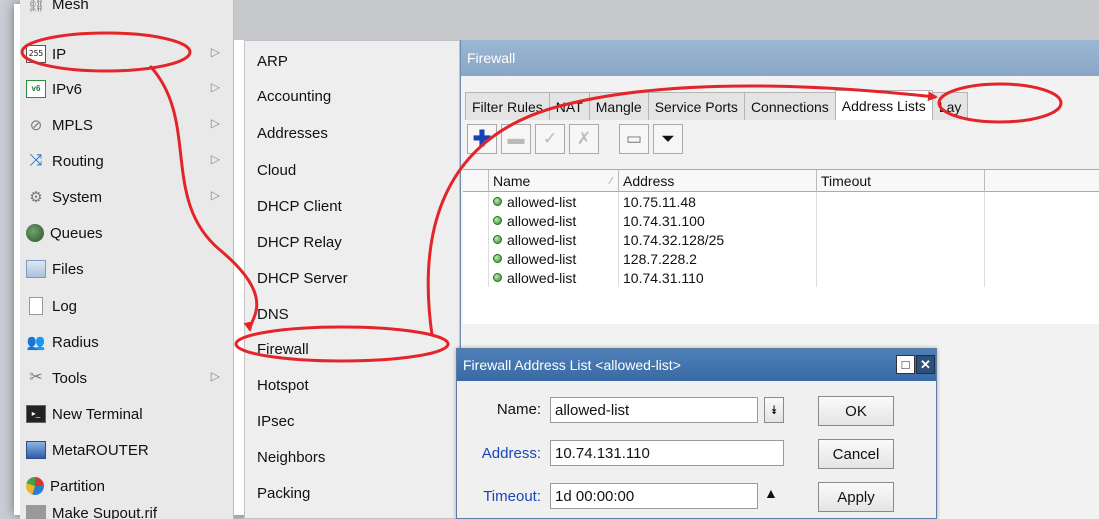  Describe the element at coordinates (127, 10) in the screenshot. I see `menu-item-mesh: ⛓ Mesh` at that location.